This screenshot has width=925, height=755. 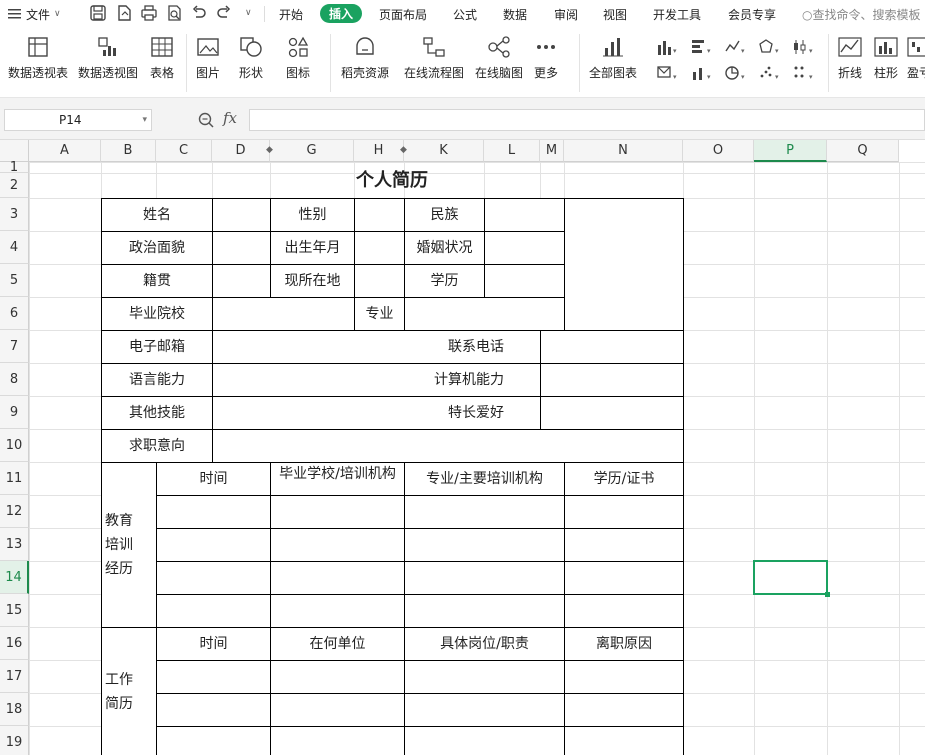 What do you see at coordinates (251, 57) in the screenshot?
I see `shapes-button: 形状` at bounding box center [251, 57].